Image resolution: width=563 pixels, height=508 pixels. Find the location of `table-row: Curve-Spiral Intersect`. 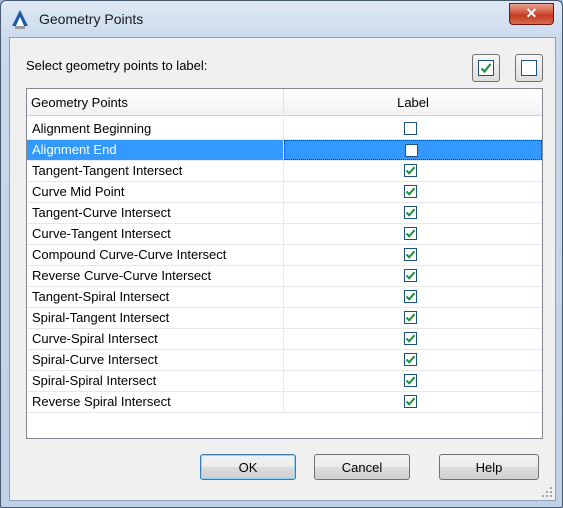

table-row: Curve-Spiral Intersect is located at coordinates (284, 339).